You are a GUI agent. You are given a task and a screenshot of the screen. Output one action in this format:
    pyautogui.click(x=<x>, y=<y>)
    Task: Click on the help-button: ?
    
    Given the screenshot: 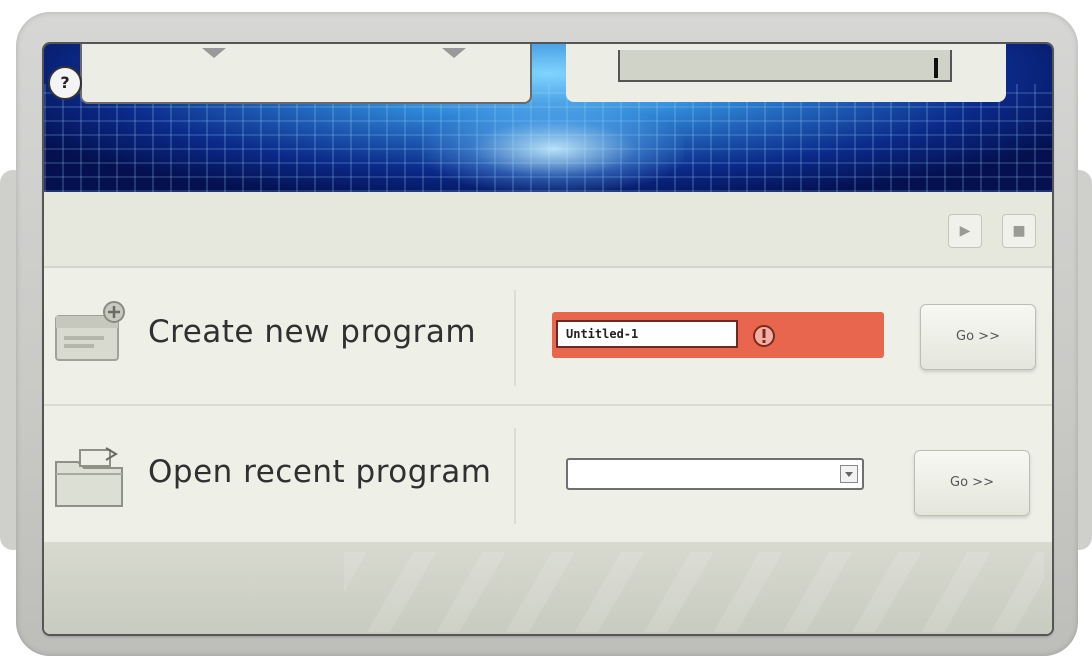 What is the action you would take?
    pyautogui.click(x=65, y=83)
    